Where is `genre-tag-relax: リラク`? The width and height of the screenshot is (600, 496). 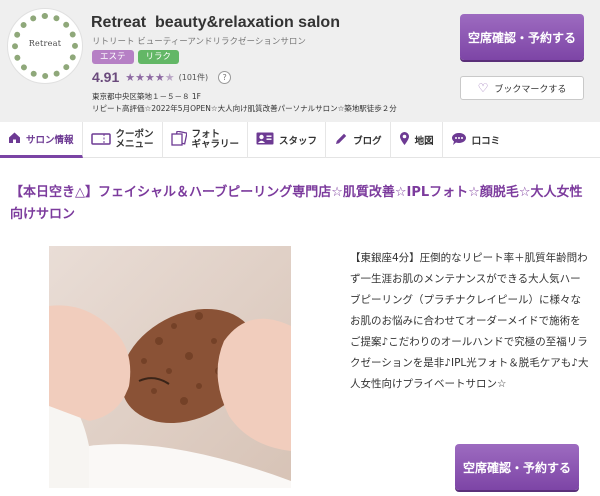 genre-tag-relax: リラク is located at coordinates (158, 57).